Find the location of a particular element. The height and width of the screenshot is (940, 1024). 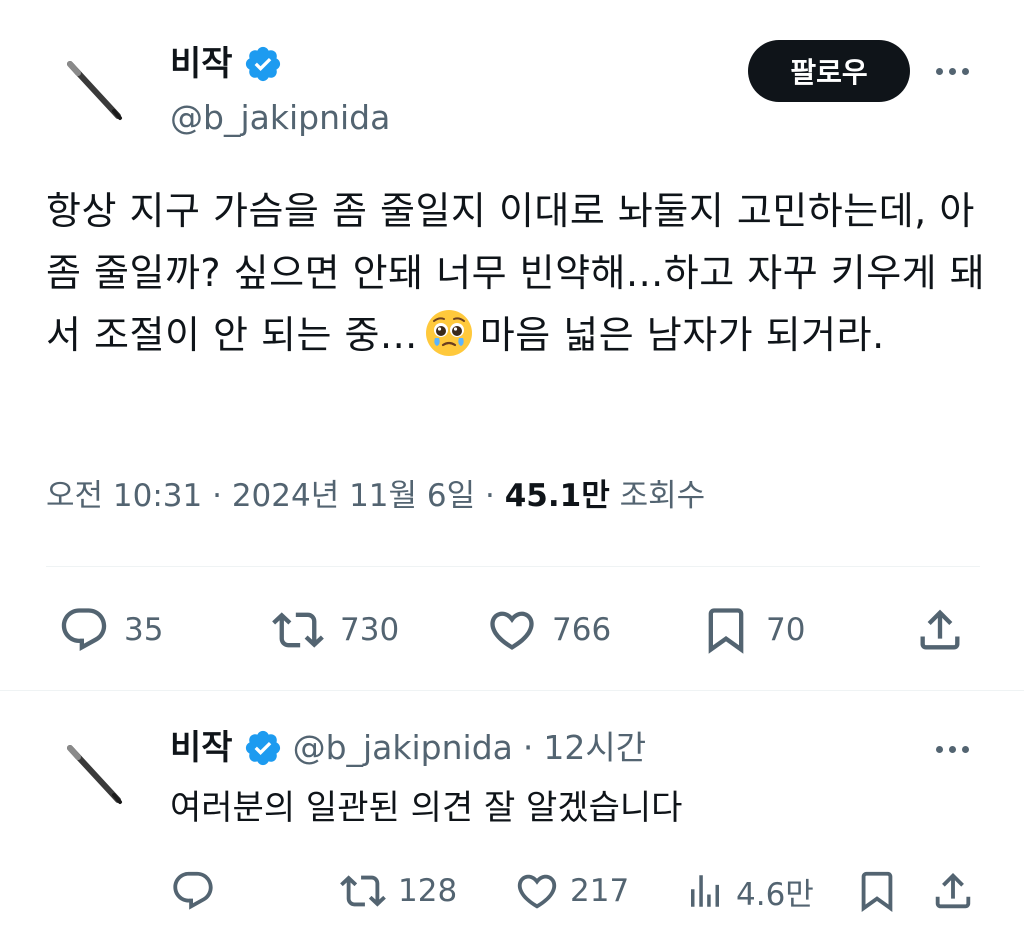

views-bar-chart-icon is located at coordinates (705, 891).